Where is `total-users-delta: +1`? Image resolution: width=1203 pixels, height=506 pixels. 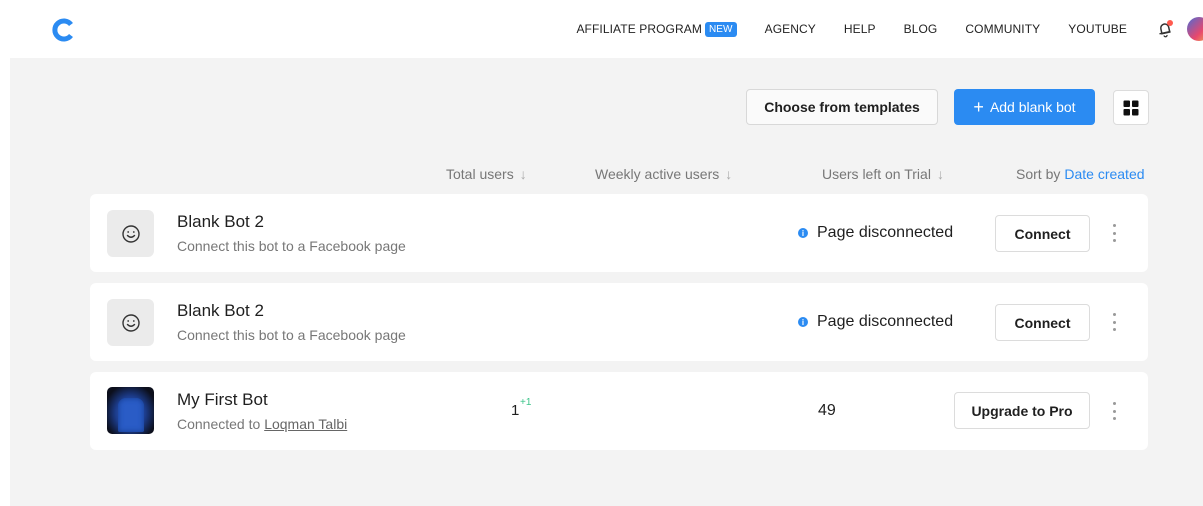 total-users-delta: +1 is located at coordinates (526, 402).